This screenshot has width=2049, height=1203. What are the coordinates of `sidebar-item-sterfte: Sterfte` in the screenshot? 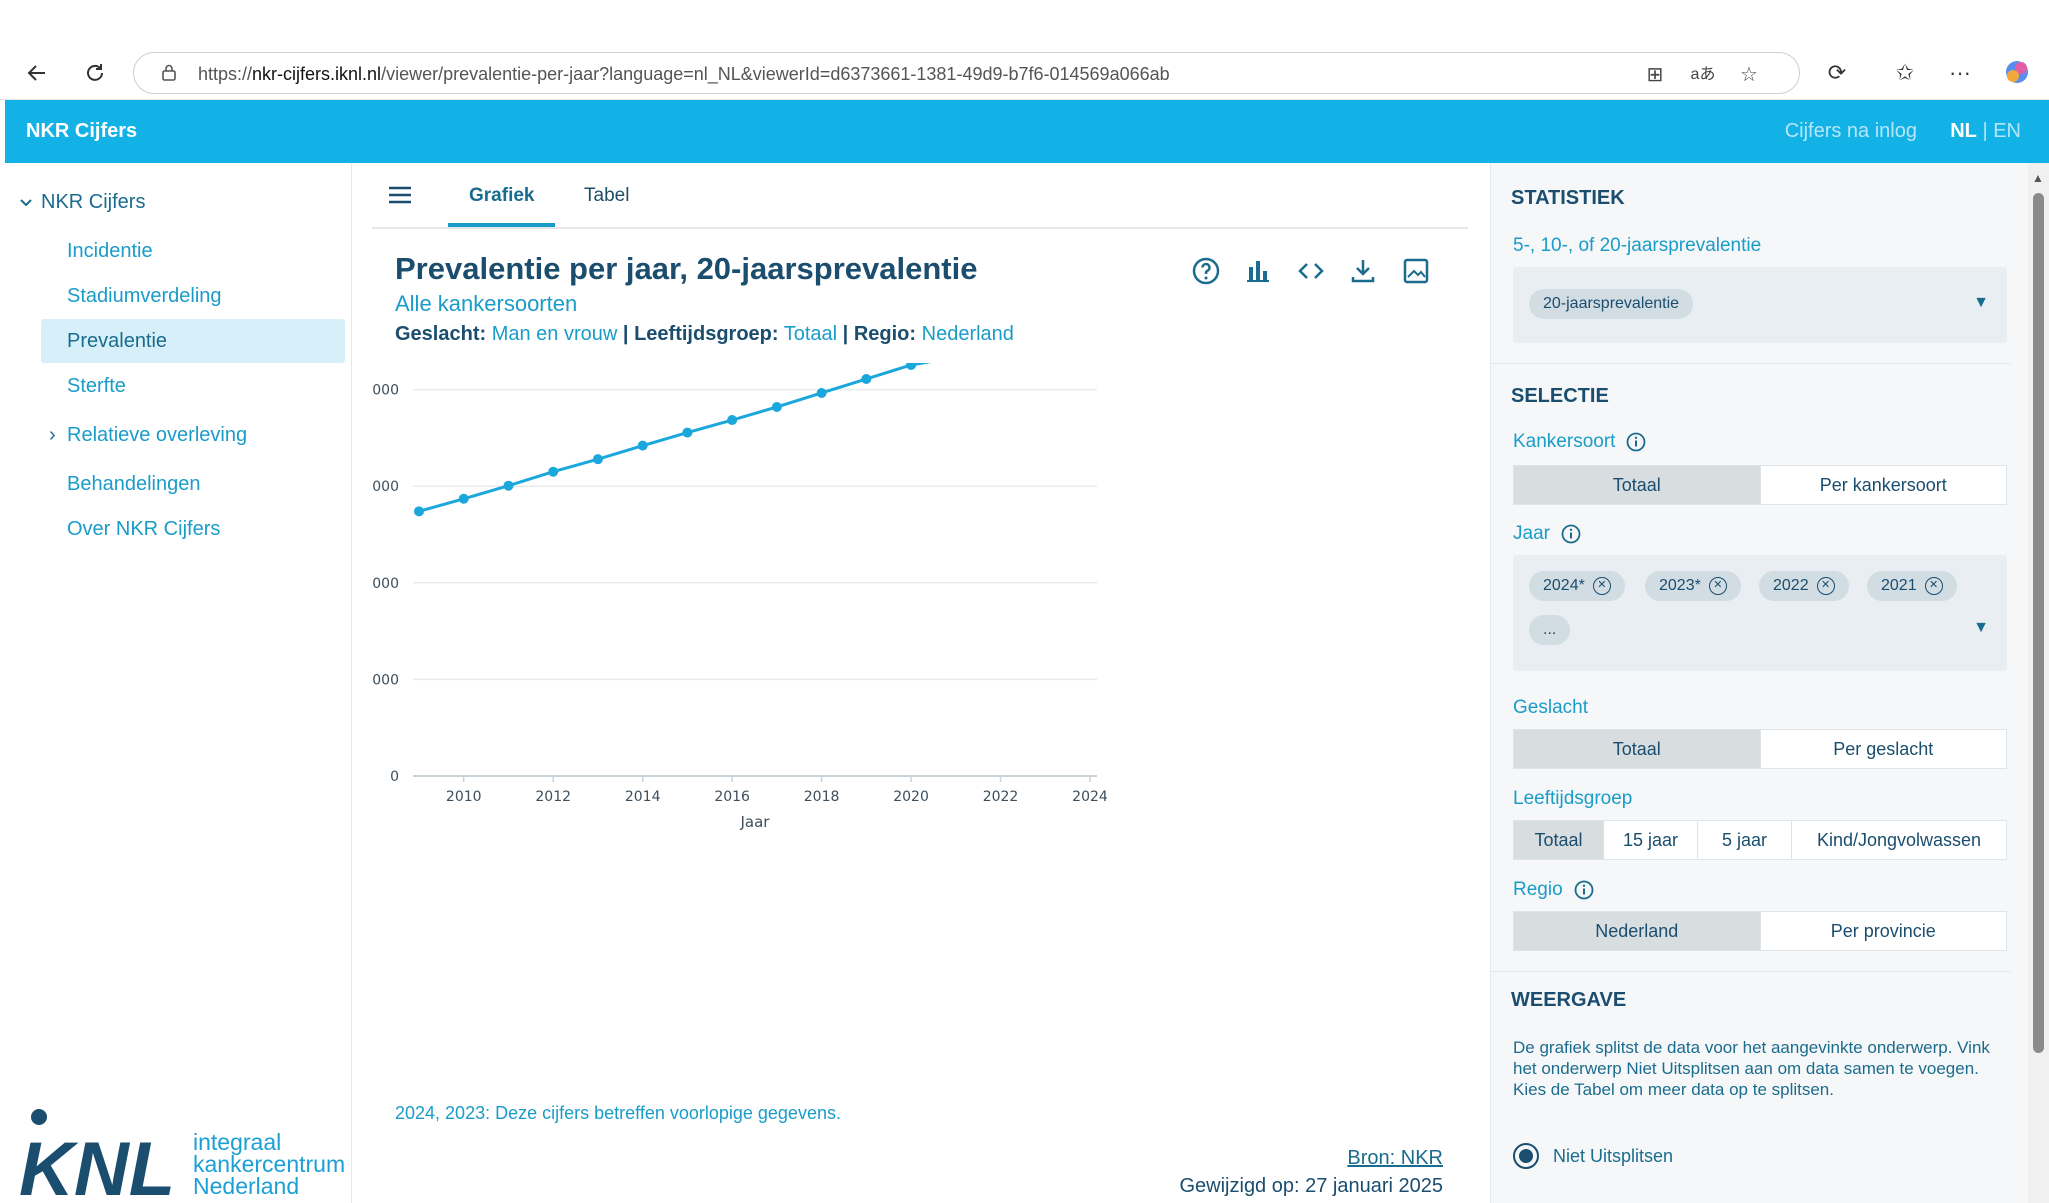 It's located at (193, 386).